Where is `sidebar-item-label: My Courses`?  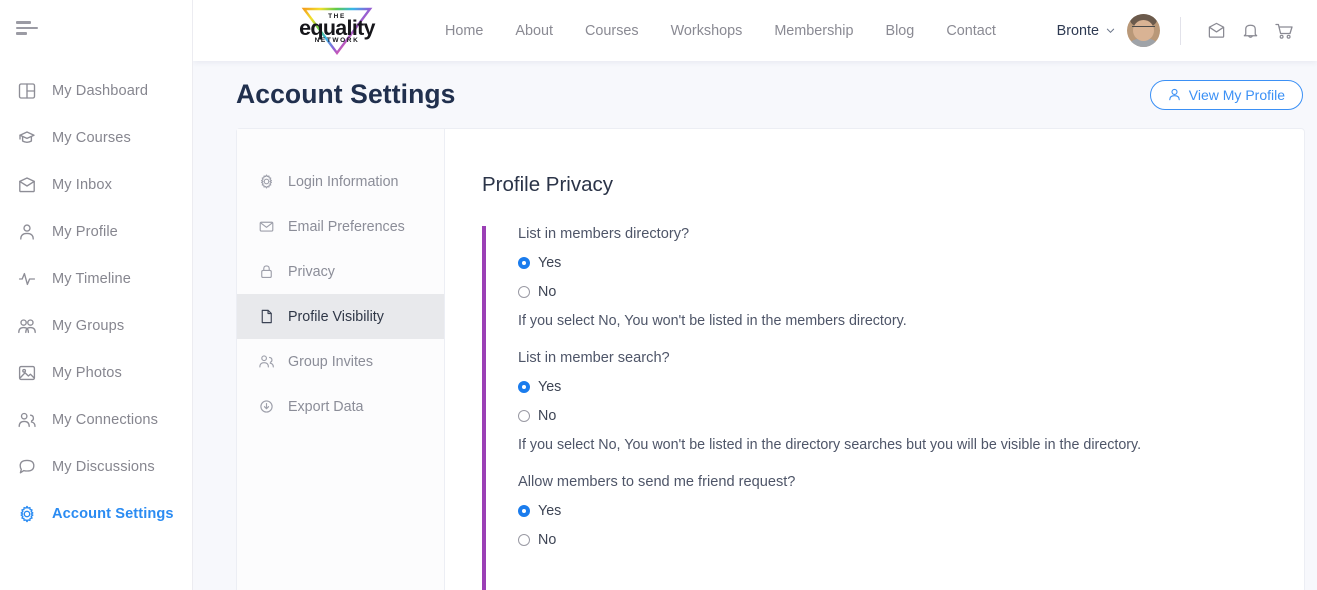 sidebar-item-label: My Courses is located at coordinates (91, 137).